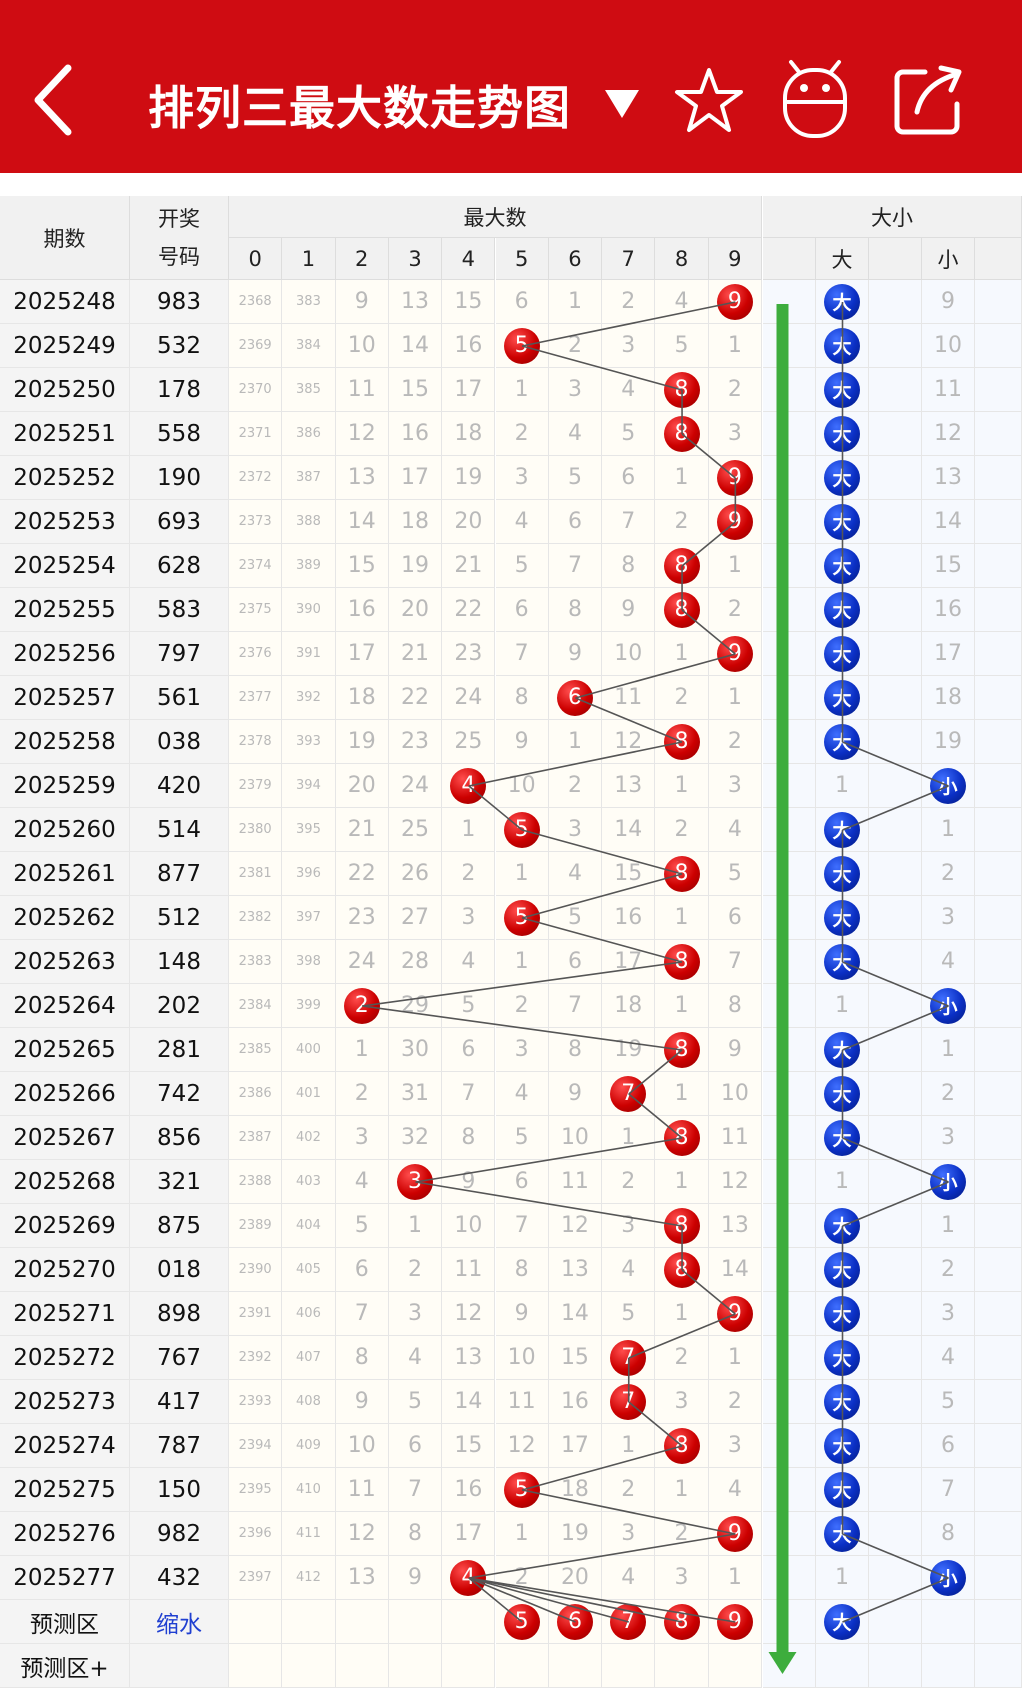 The height and width of the screenshot is (1688, 1022). Describe the element at coordinates (179, 1622) in the screenshot. I see `predict-shrink-link: 缩水` at that location.